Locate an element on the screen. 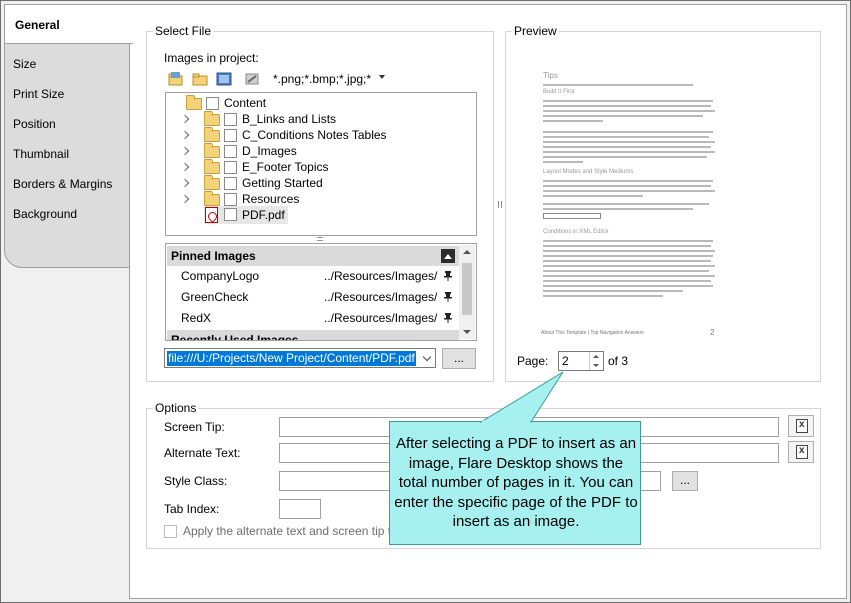 The image size is (851, 603). page-total-label: of 3 is located at coordinates (618, 361).